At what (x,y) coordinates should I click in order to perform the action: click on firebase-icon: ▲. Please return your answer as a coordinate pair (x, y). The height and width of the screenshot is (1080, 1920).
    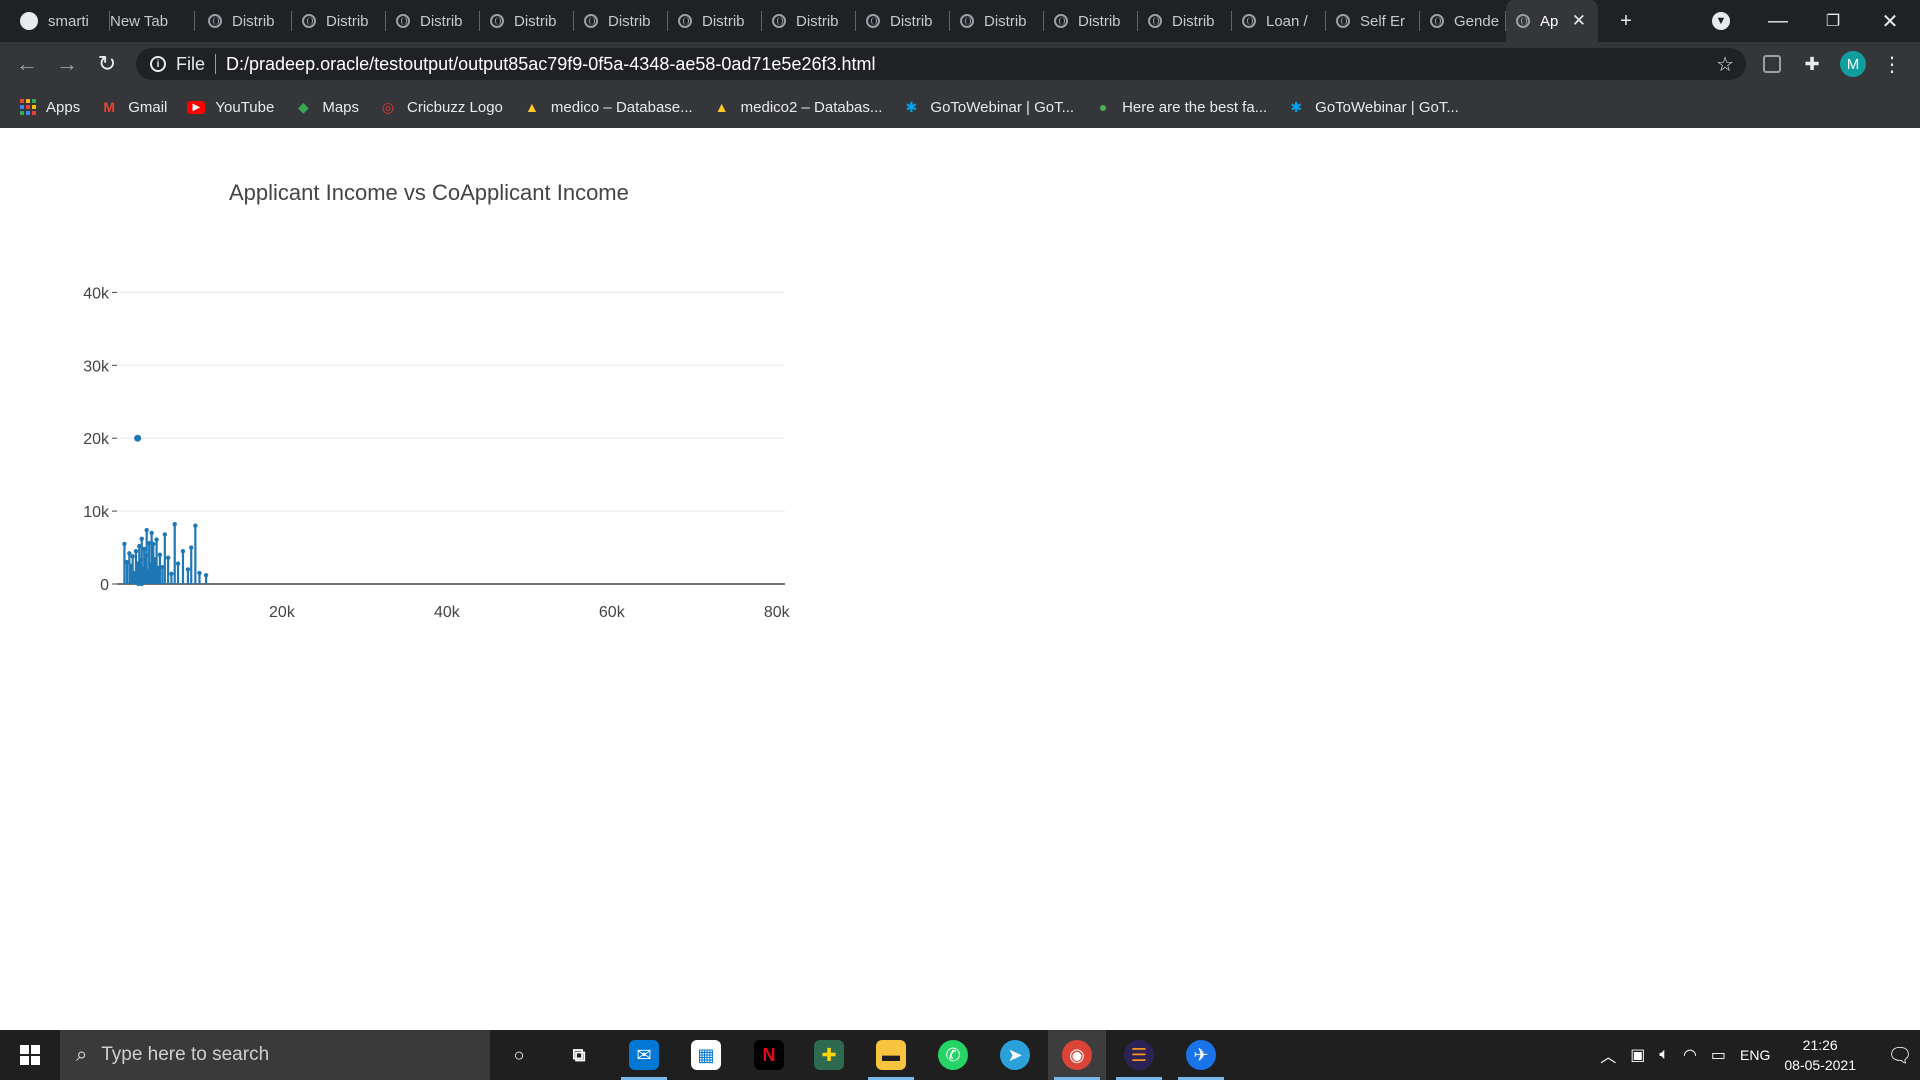
    Looking at the image, I should click on (531, 107).